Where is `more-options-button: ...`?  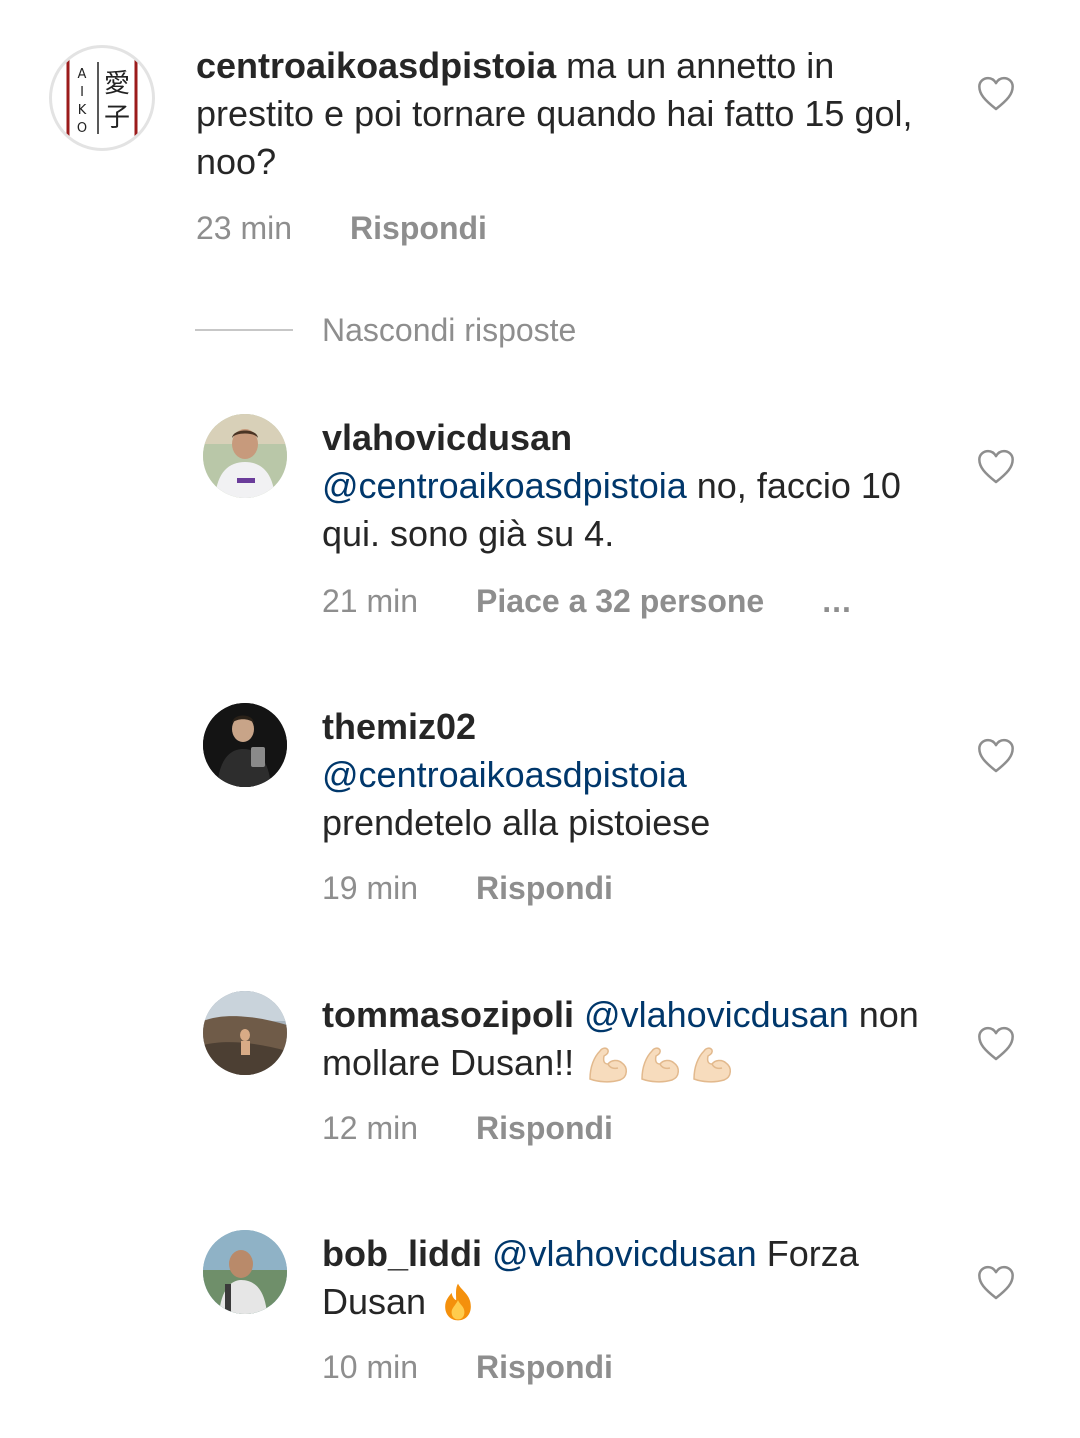 more-options-button: ... is located at coordinates (837, 601).